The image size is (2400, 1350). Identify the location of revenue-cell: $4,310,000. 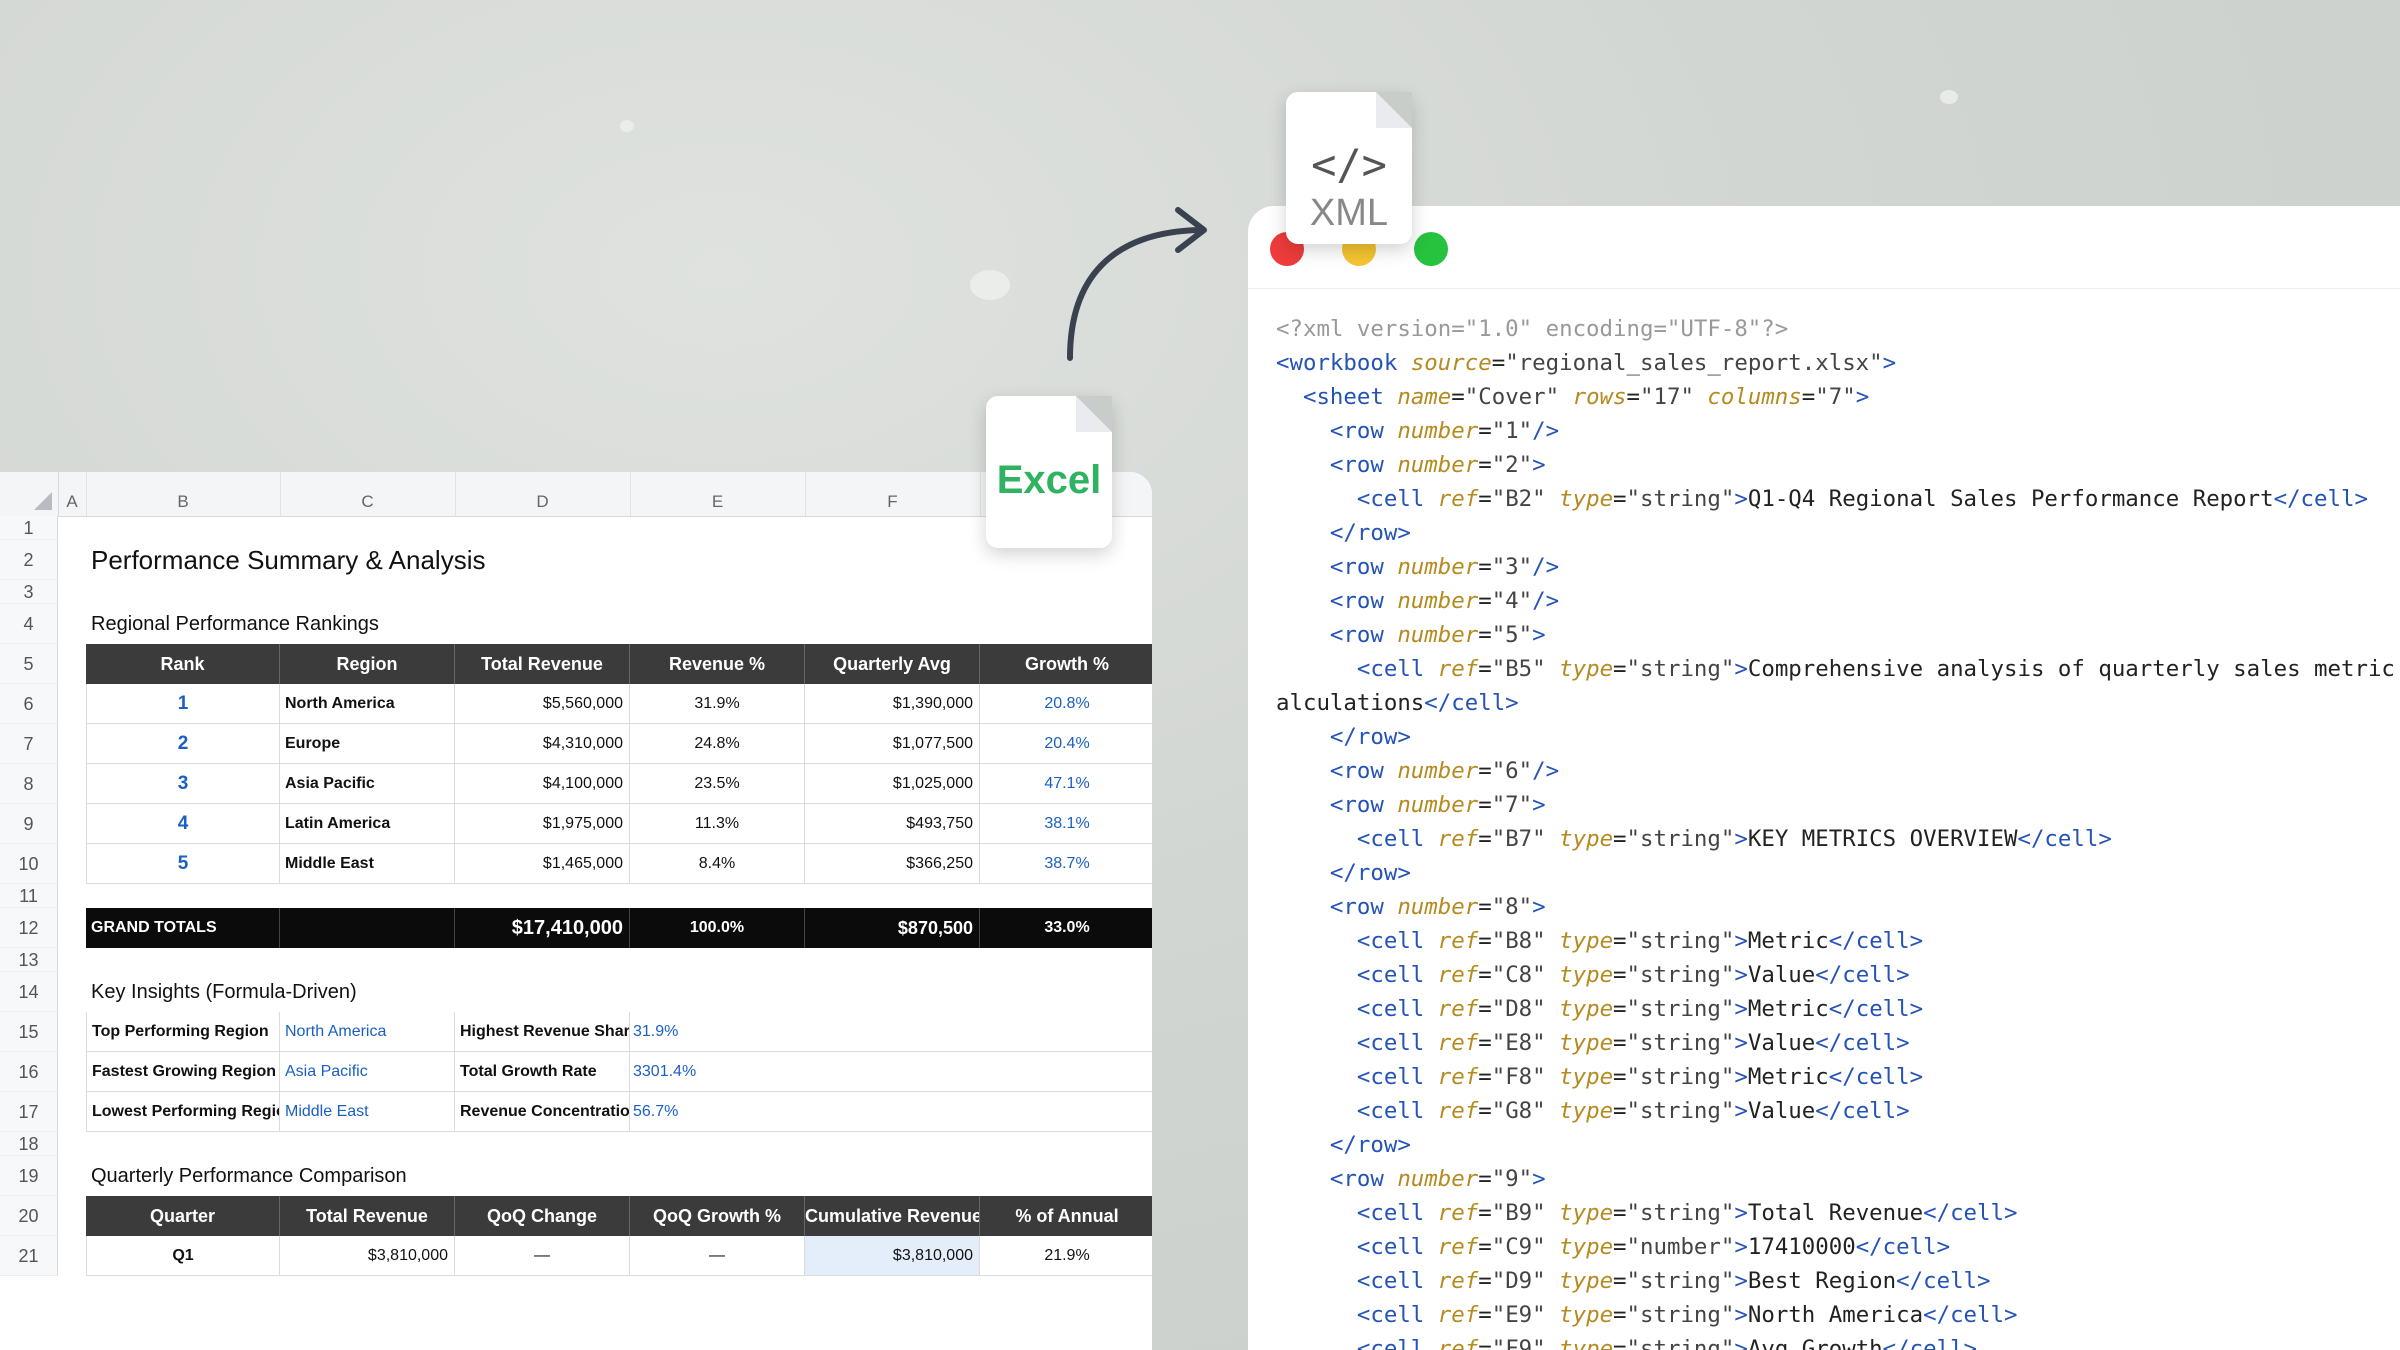
(542, 744).